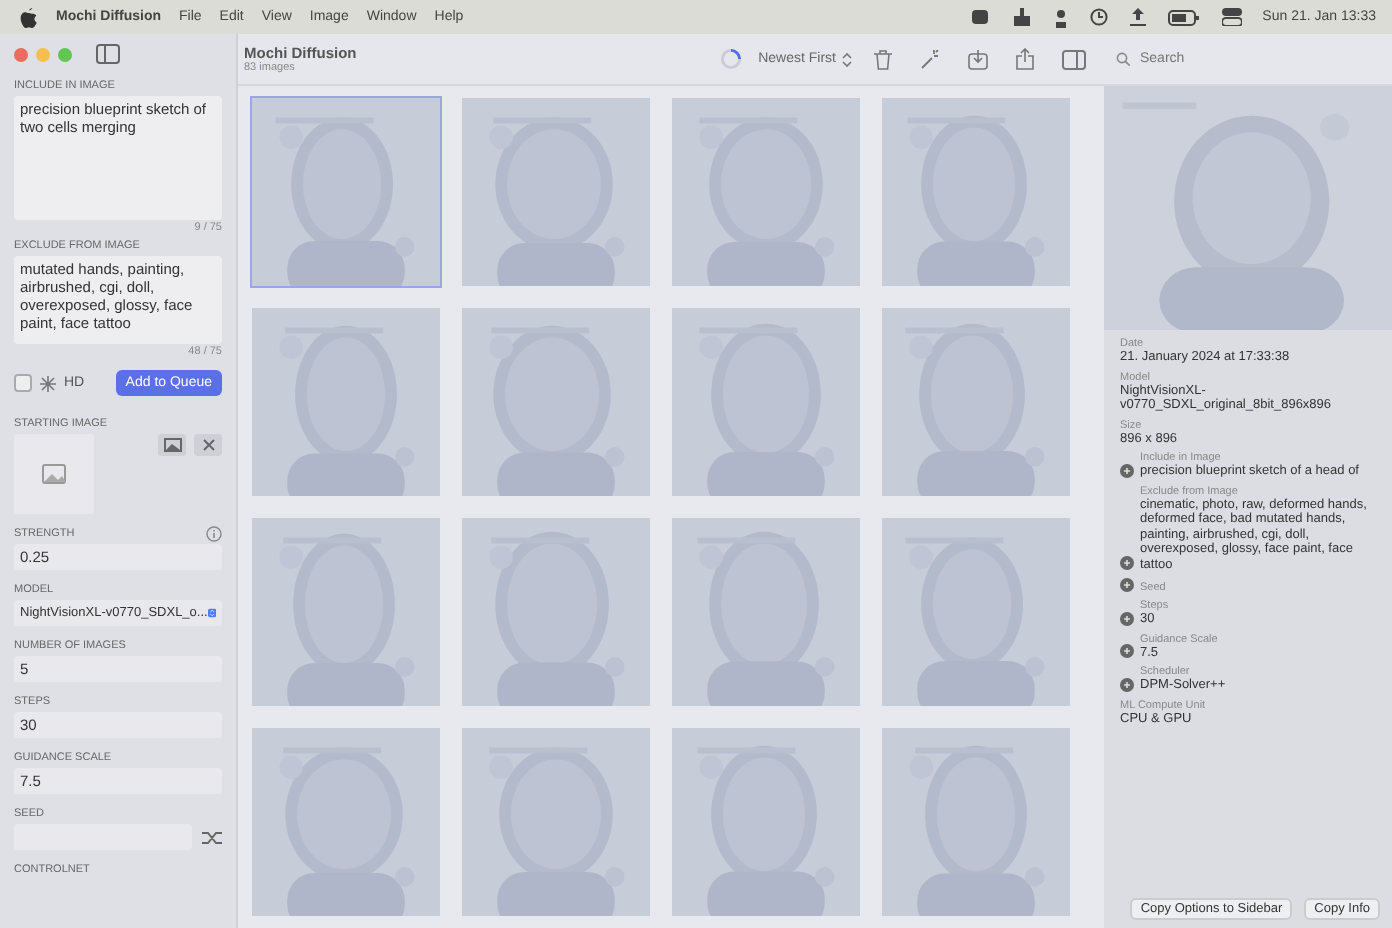 The width and height of the screenshot is (1392, 928). I want to click on chevron-icon, so click(847, 59).